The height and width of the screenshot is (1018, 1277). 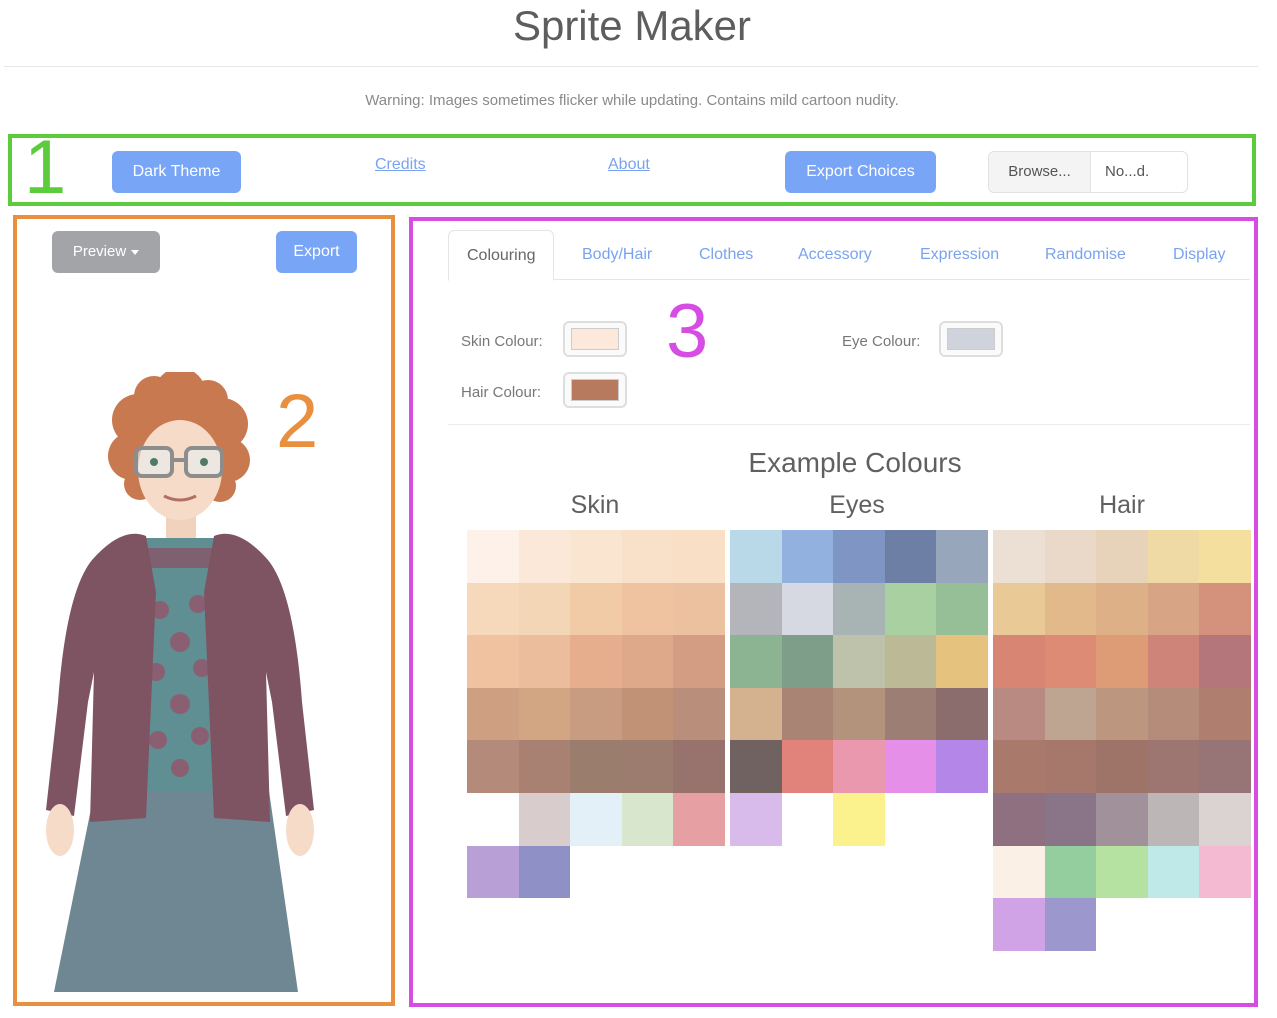 I want to click on export-choices-button: Export Choices, so click(x=860, y=172).